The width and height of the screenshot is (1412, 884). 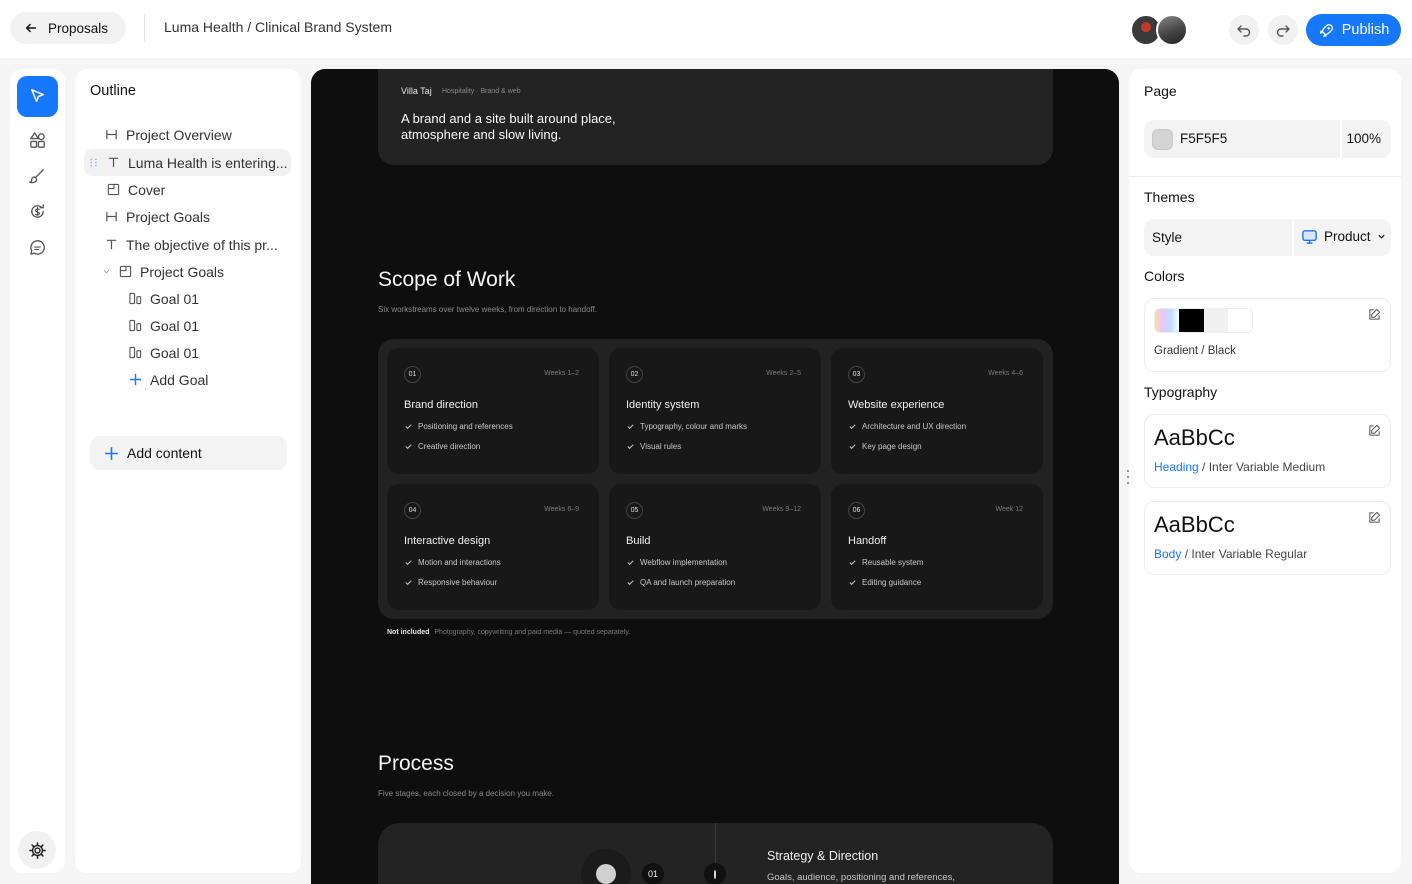 I want to click on outline-item-cover: Cover, so click(x=136, y=189).